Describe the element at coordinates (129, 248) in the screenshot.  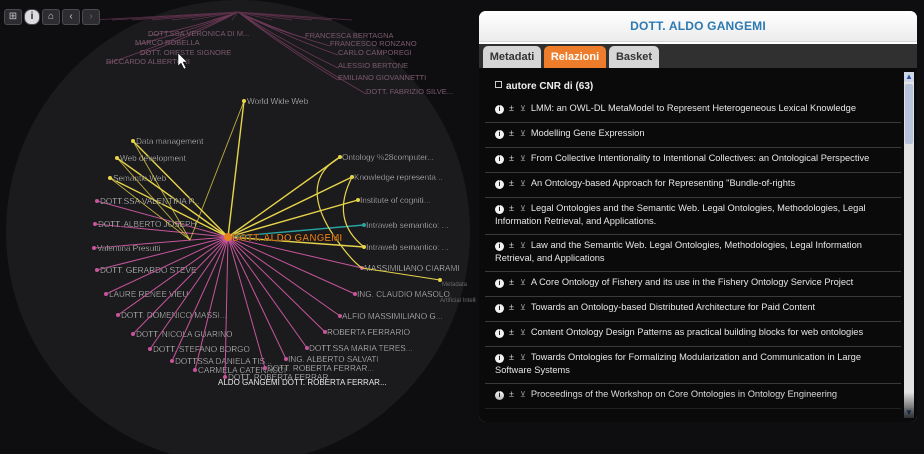
I see `left-node-label: Valentina Presutti` at that location.